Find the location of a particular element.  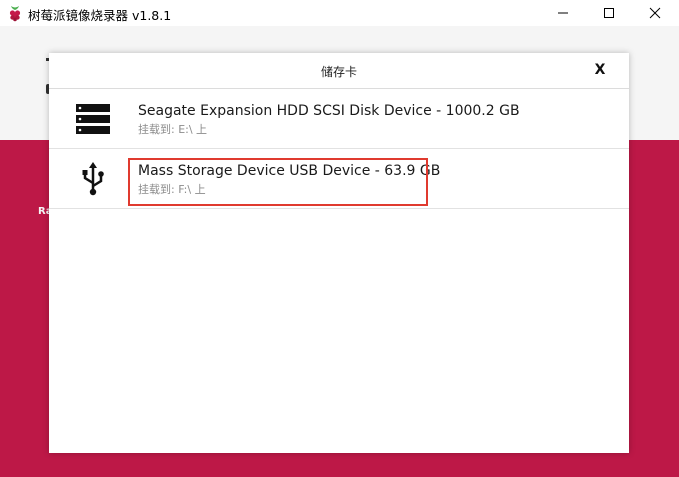

dialog-header: 储存卡 X is located at coordinates (339, 71).